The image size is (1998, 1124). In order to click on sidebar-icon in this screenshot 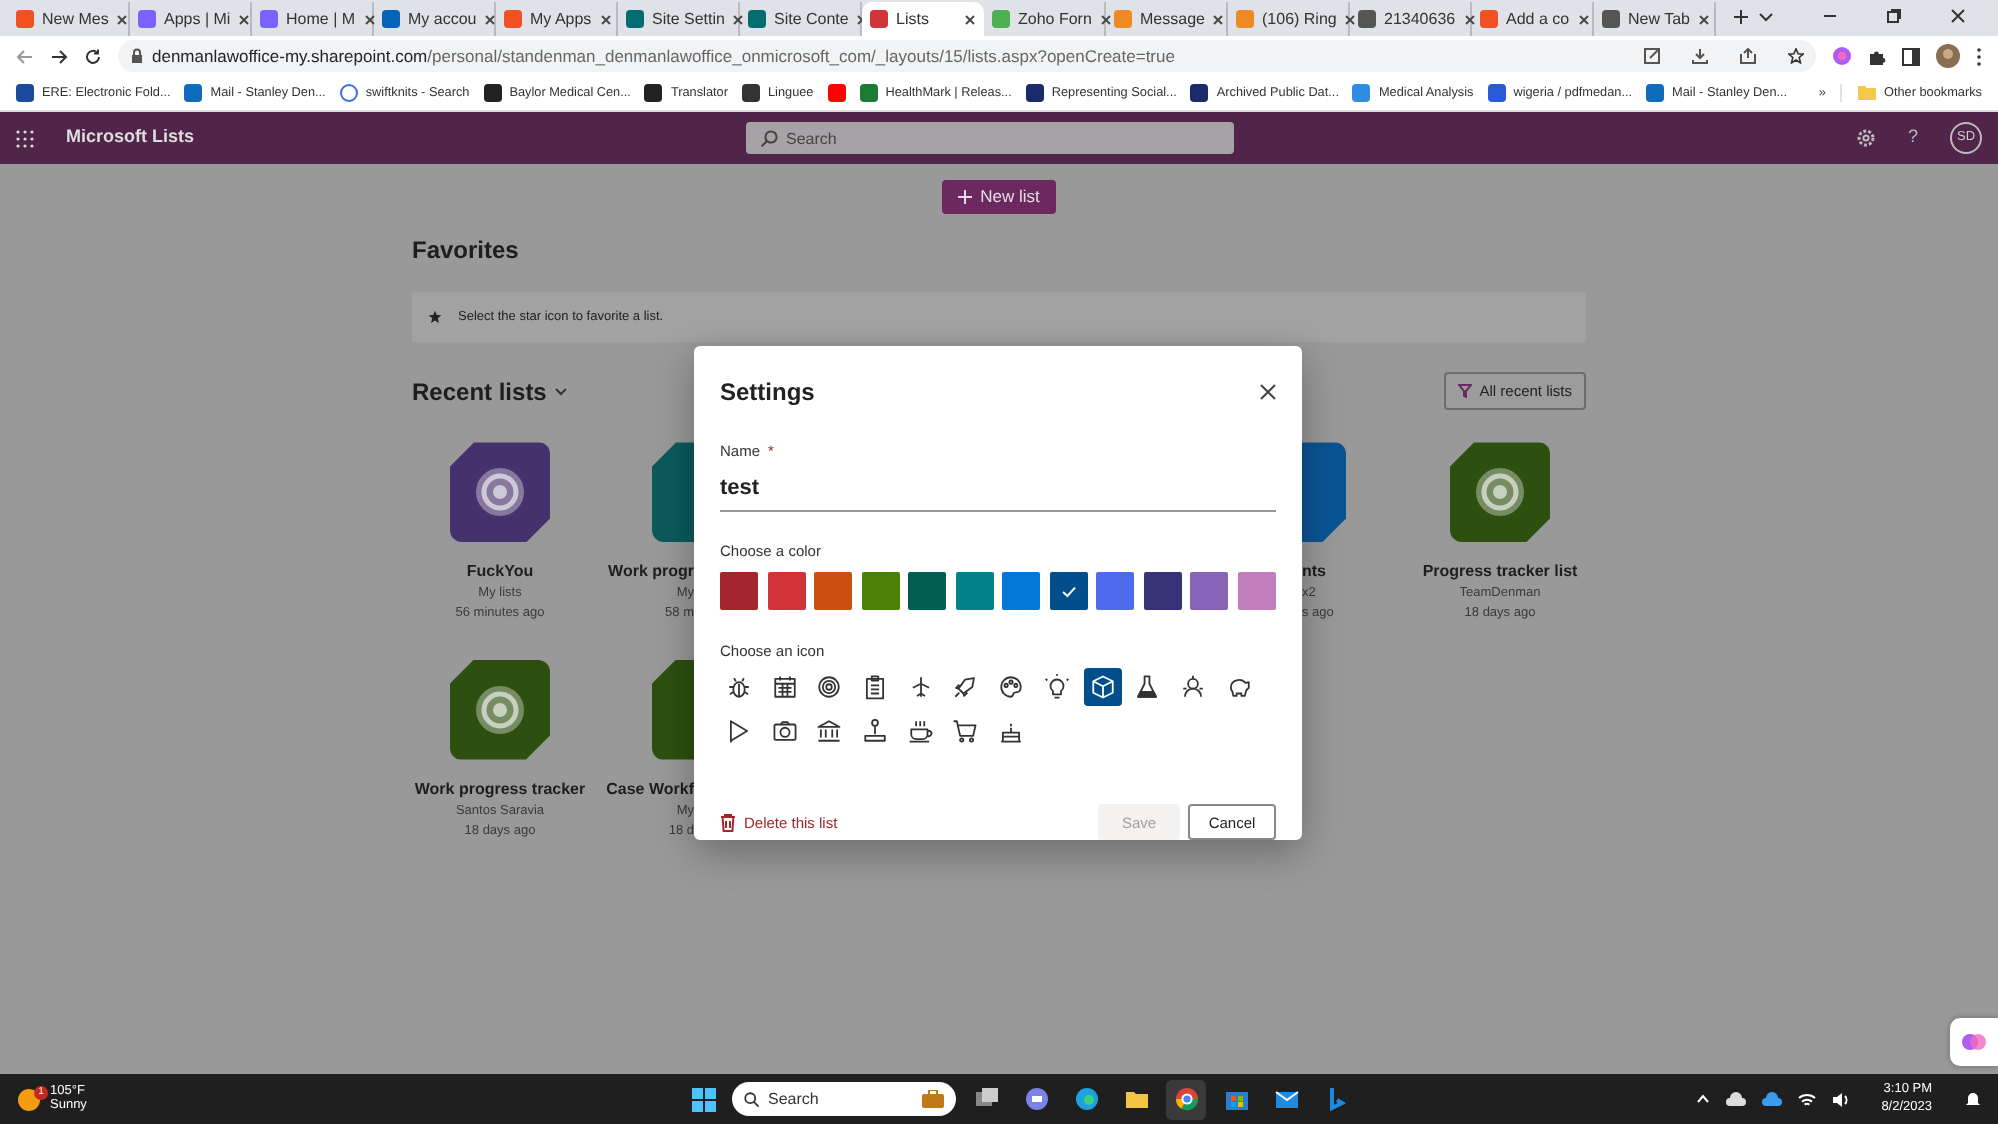, I will do `click(1911, 56)`.